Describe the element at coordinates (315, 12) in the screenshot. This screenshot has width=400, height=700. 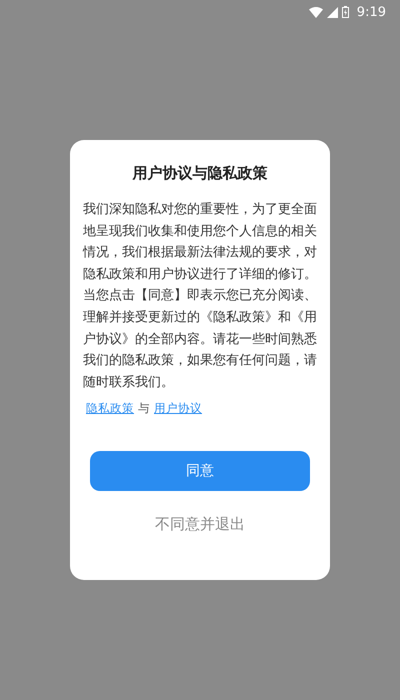
I see `wifi-icon` at that location.